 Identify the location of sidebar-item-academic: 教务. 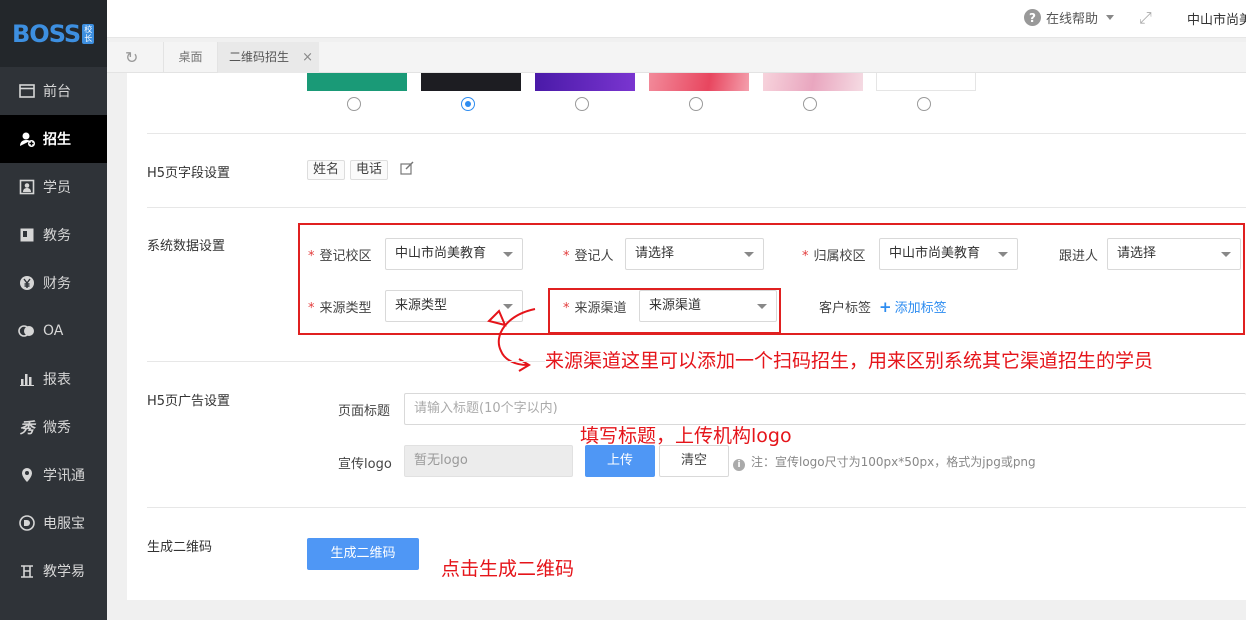
(53, 235).